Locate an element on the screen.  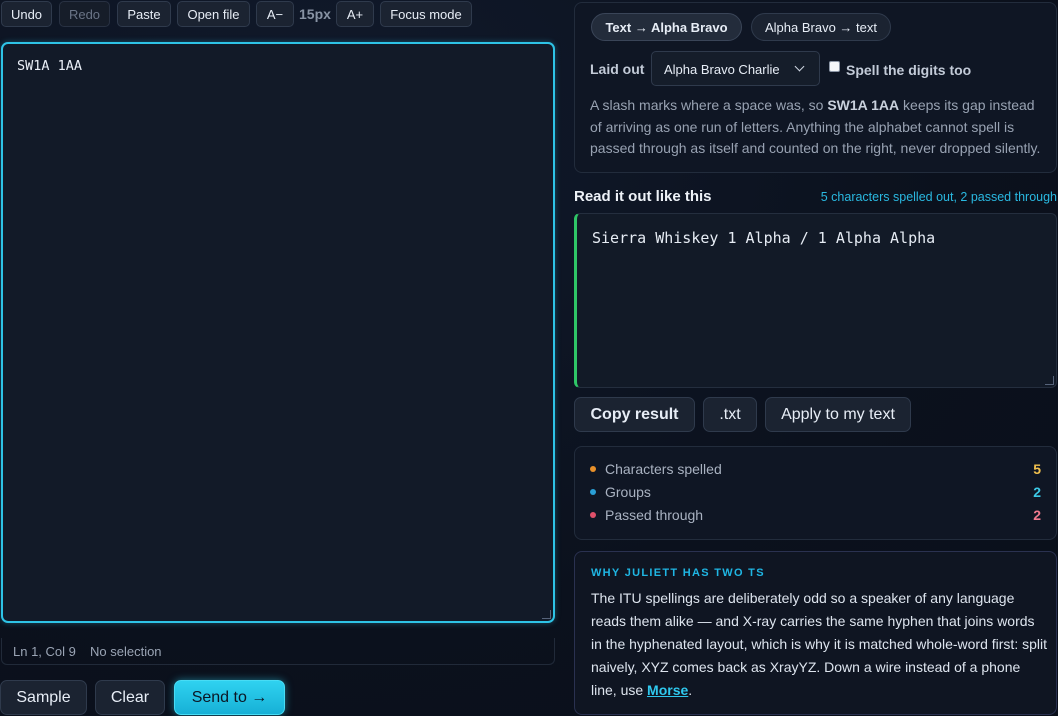
note-heading: WHY JULIETT HAS TWO TS is located at coordinates (678, 573).